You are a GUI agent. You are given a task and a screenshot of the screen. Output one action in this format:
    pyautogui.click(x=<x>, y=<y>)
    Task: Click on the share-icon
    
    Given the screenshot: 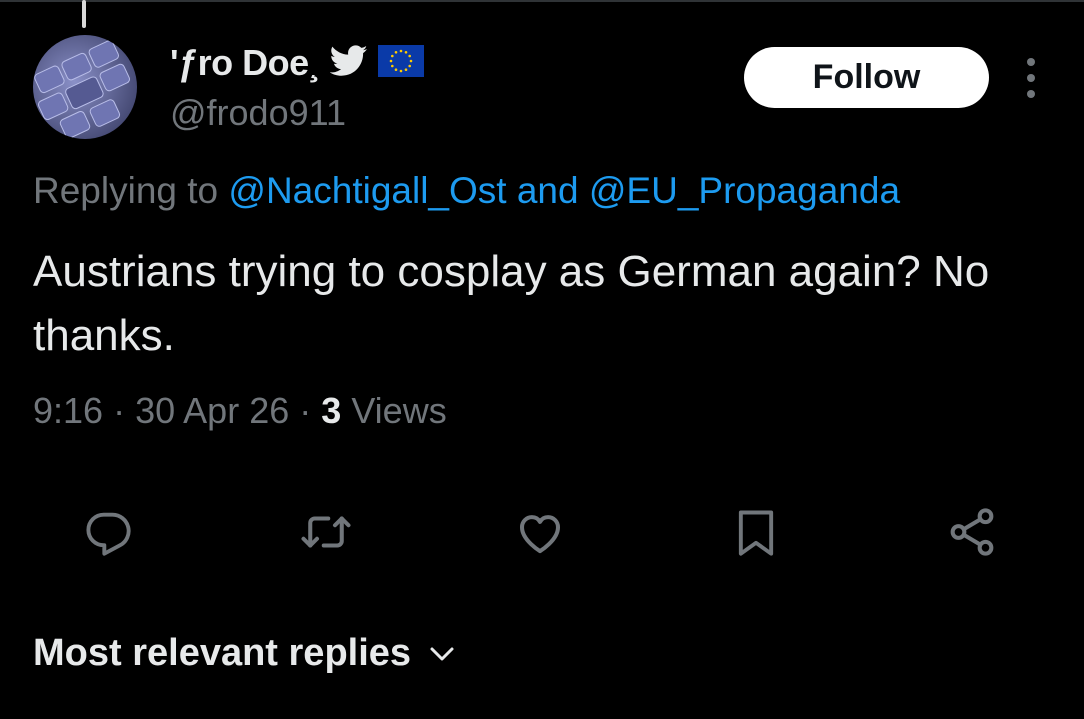 What is the action you would take?
    pyautogui.click(x=972, y=532)
    